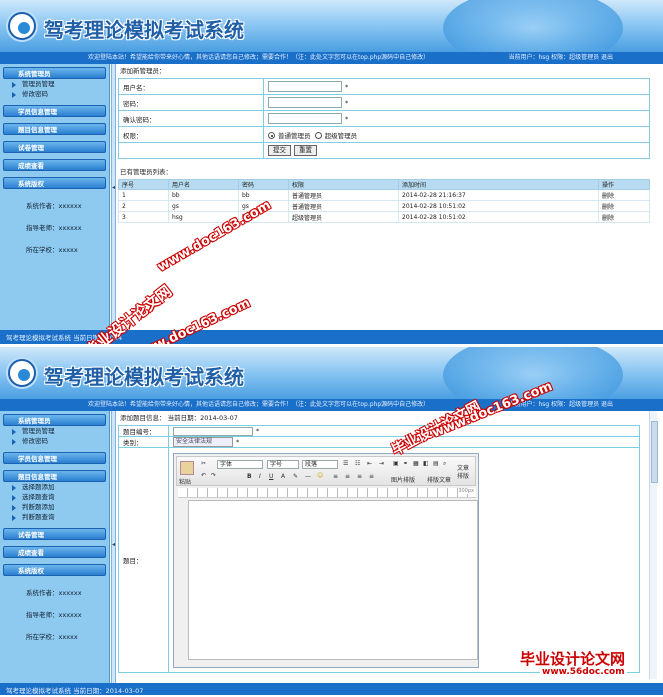  Describe the element at coordinates (343, 184) in the screenshot. I see `column-header: 权限` at that location.